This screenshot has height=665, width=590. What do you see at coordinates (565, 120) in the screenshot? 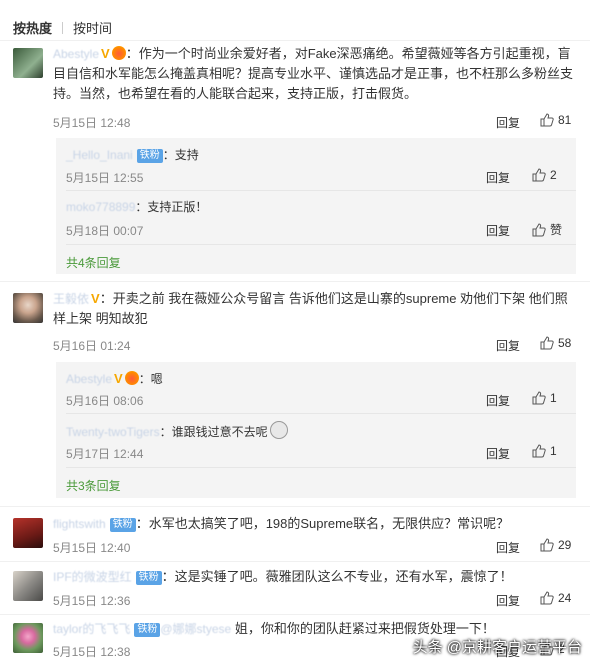
I see `like-count: 81` at bounding box center [565, 120].